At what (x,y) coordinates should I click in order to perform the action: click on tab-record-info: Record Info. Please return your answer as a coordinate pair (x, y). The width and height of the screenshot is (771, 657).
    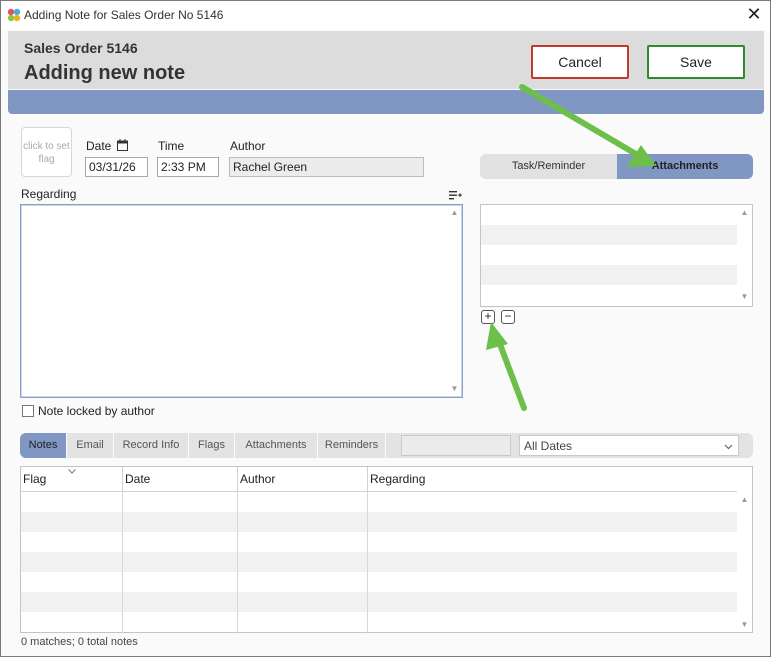
    Looking at the image, I should click on (151, 445).